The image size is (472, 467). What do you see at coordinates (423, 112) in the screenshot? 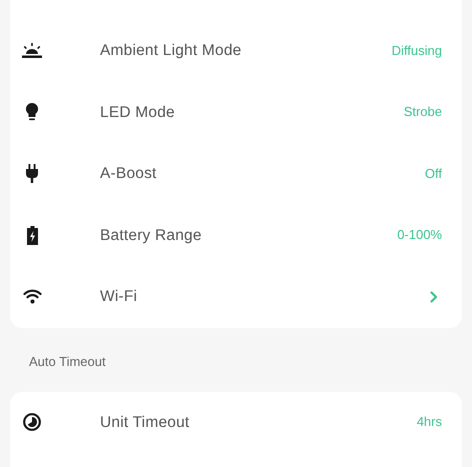
I see `row-value: Strobe` at bounding box center [423, 112].